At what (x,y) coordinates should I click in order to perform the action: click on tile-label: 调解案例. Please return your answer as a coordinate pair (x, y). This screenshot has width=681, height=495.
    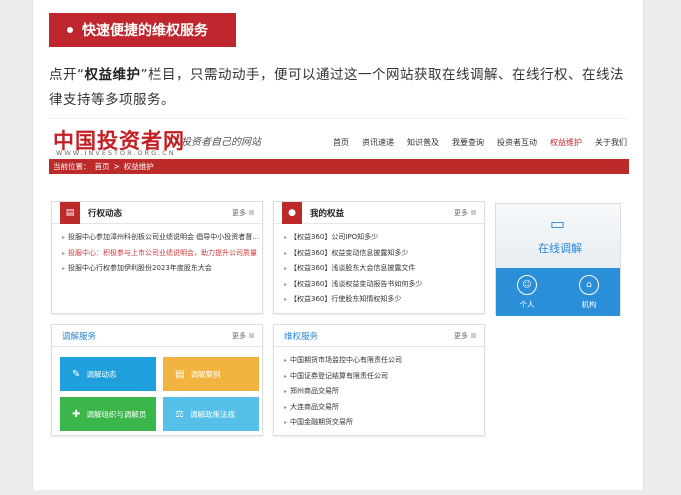
    Looking at the image, I should click on (205, 374).